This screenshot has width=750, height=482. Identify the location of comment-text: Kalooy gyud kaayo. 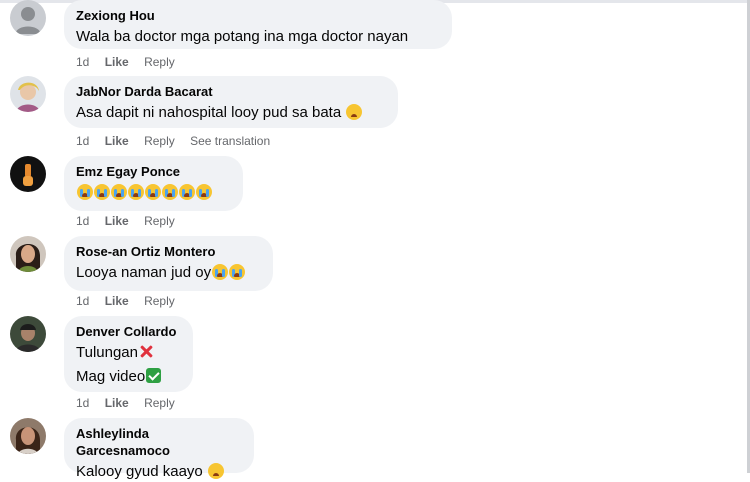
(159, 472).